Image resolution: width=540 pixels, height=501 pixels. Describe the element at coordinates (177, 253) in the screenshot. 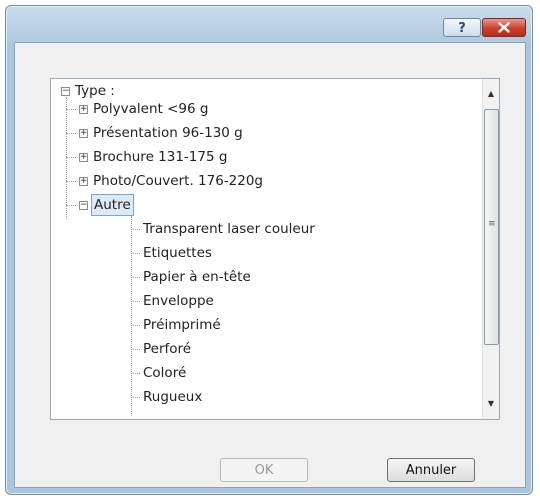

I see `tree-item-etiquettes: Etiquettes` at that location.